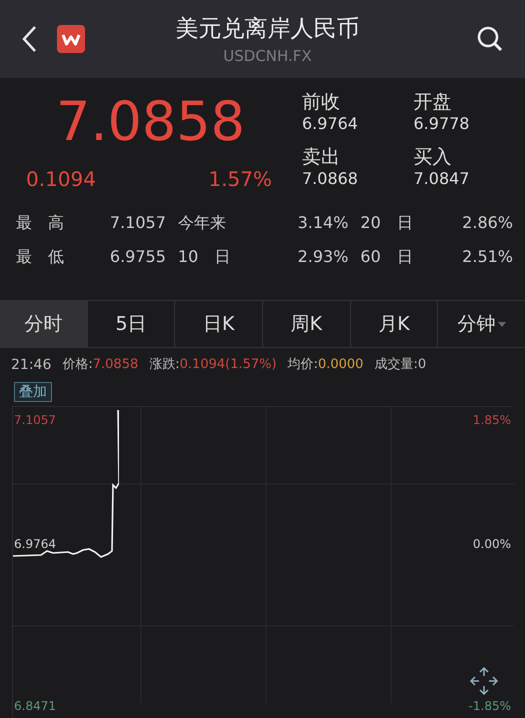  Describe the element at coordinates (35, 706) in the screenshot. I see `axis-label: 6.8471` at that location.